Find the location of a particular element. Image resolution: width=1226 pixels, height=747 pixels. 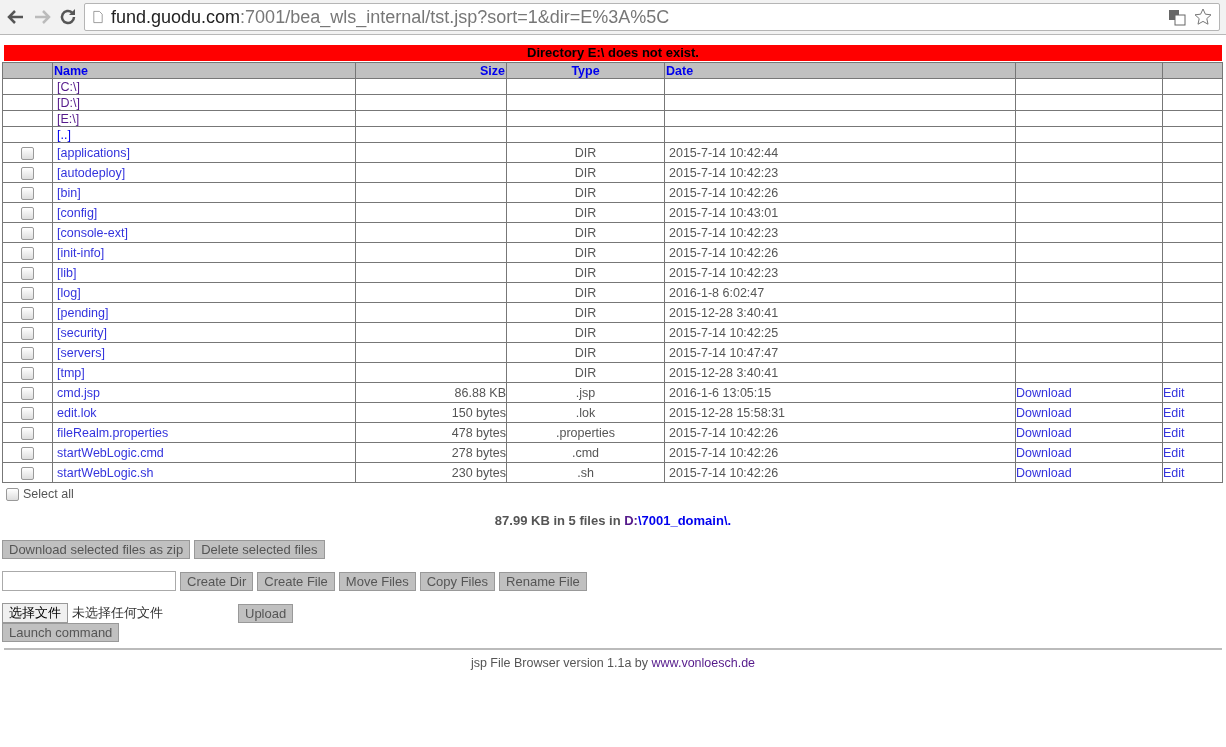

star-icon is located at coordinates (1203, 17).